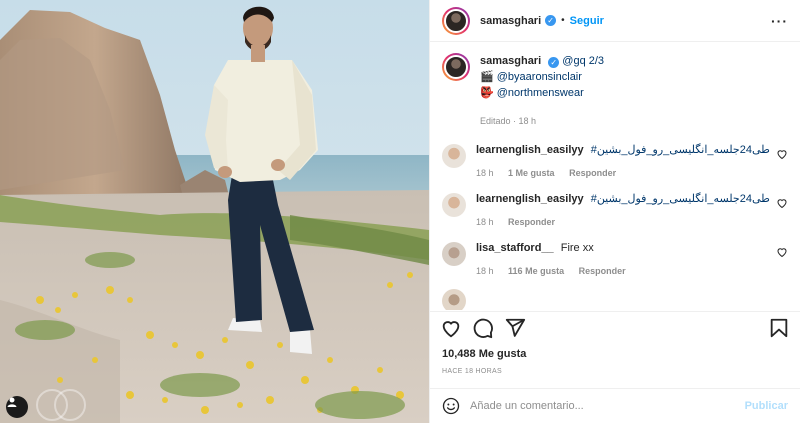  What do you see at coordinates (615, 21) in the screenshot?
I see `post-header: samasghari ✓ • Seguir ···` at bounding box center [615, 21].